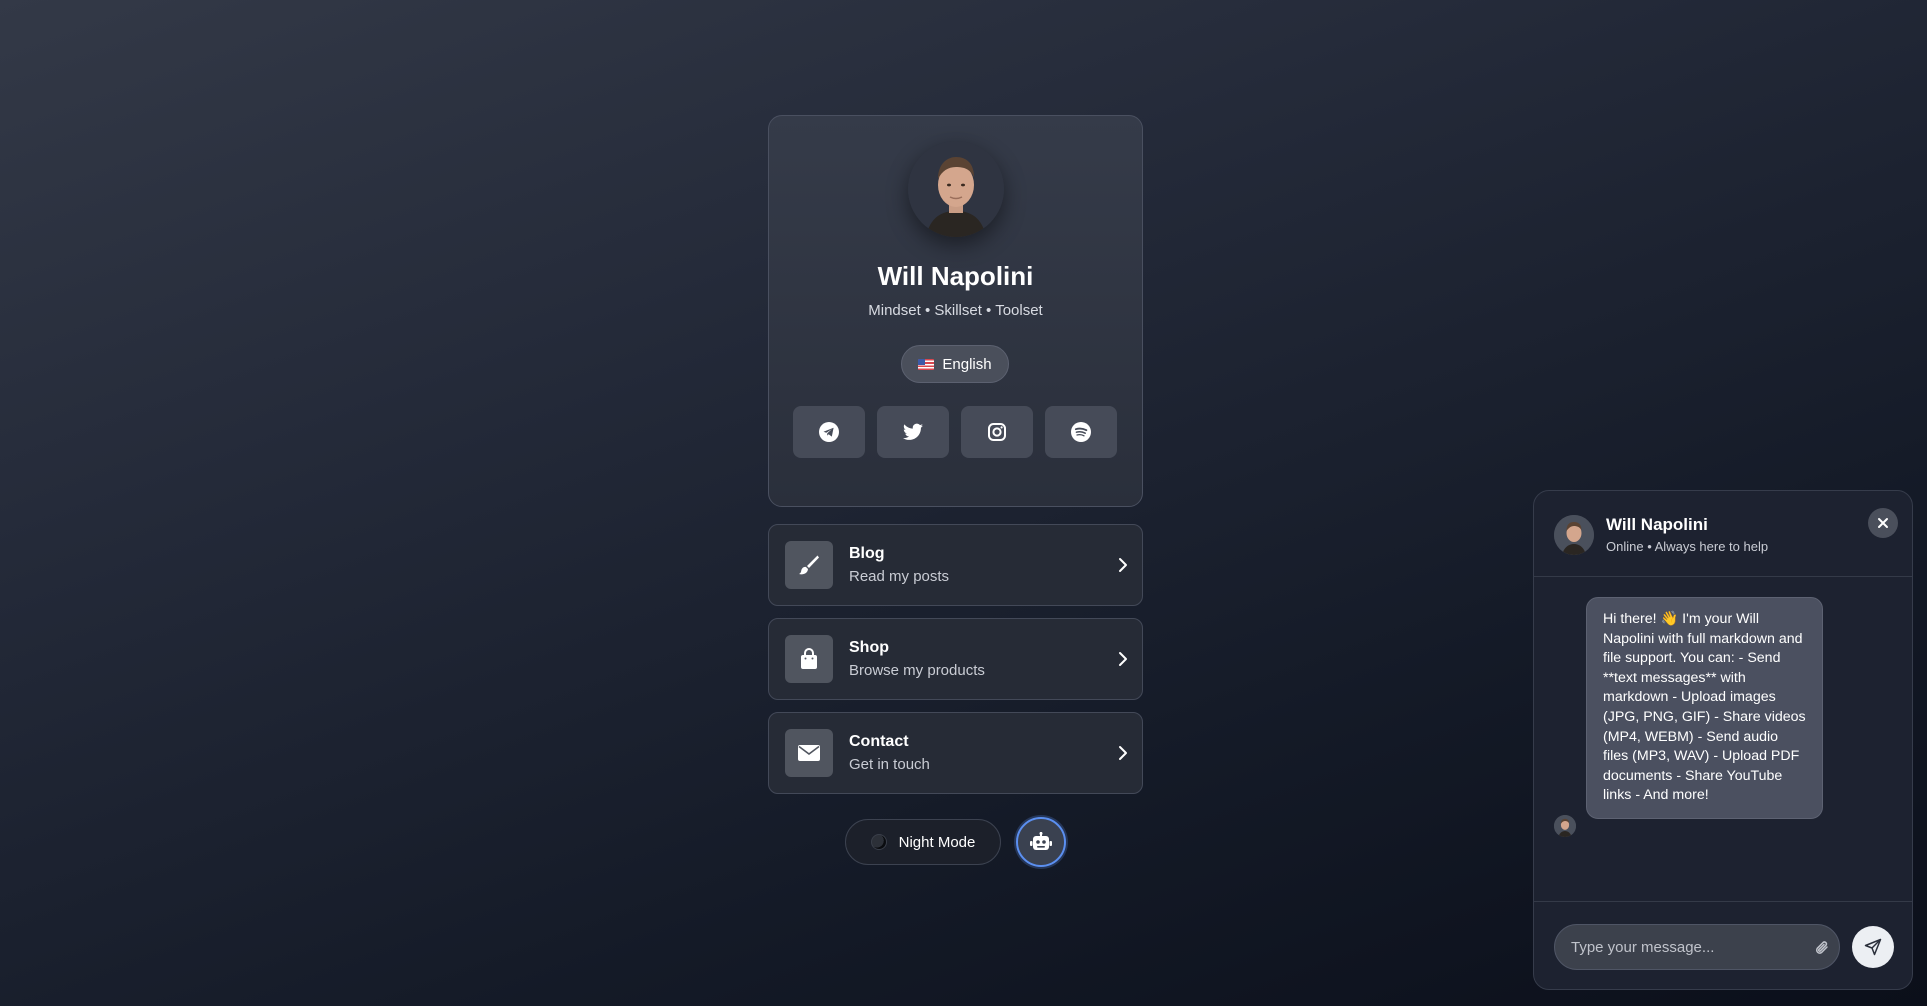 Image resolution: width=1927 pixels, height=1006 pixels. Describe the element at coordinates (917, 670) in the screenshot. I see `link-subtitle: Browse my products` at that location.